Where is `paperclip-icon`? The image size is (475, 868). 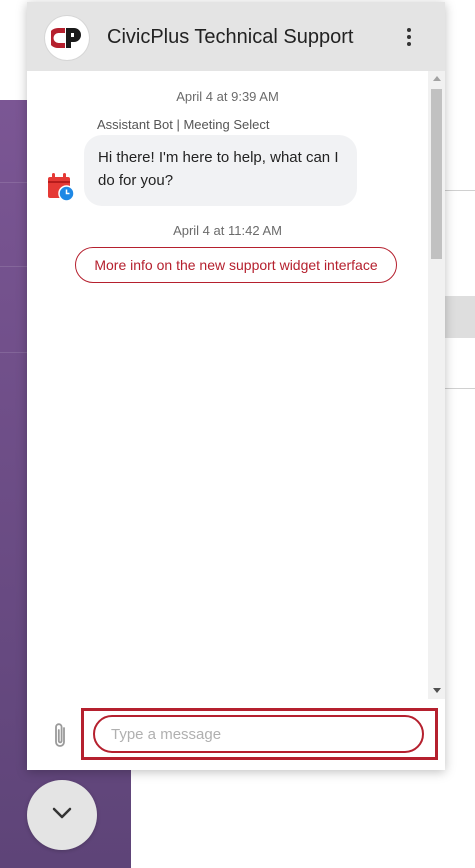 paperclip-icon is located at coordinates (61, 736).